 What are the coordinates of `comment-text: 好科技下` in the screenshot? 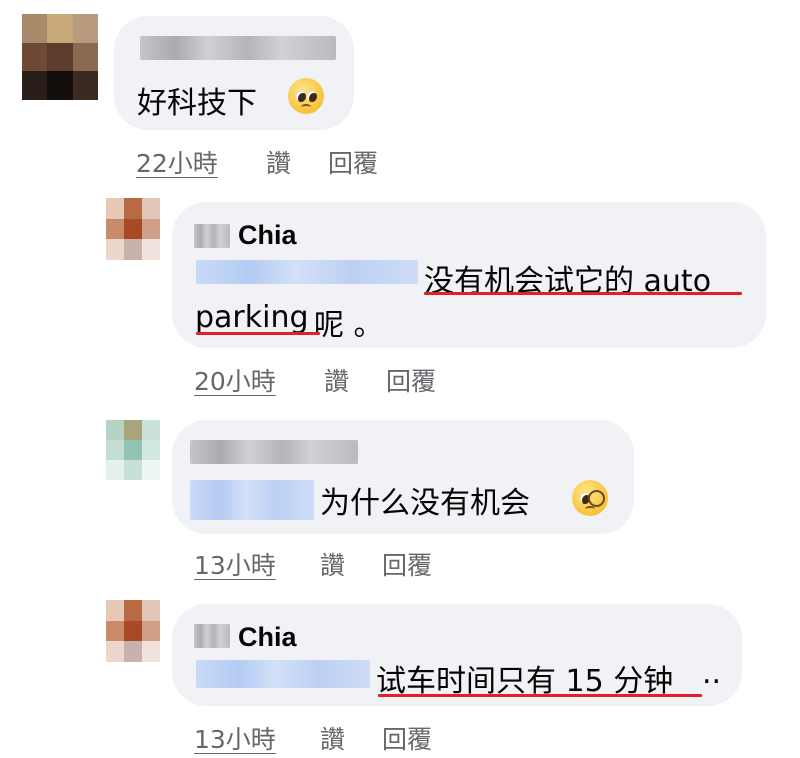 It's located at (197, 103).